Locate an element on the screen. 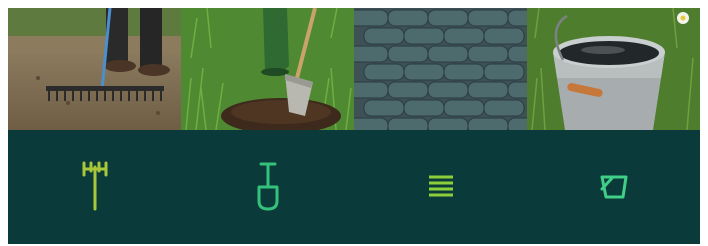 The image size is (708, 246). rake-icon is located at coordinates (94, 186).